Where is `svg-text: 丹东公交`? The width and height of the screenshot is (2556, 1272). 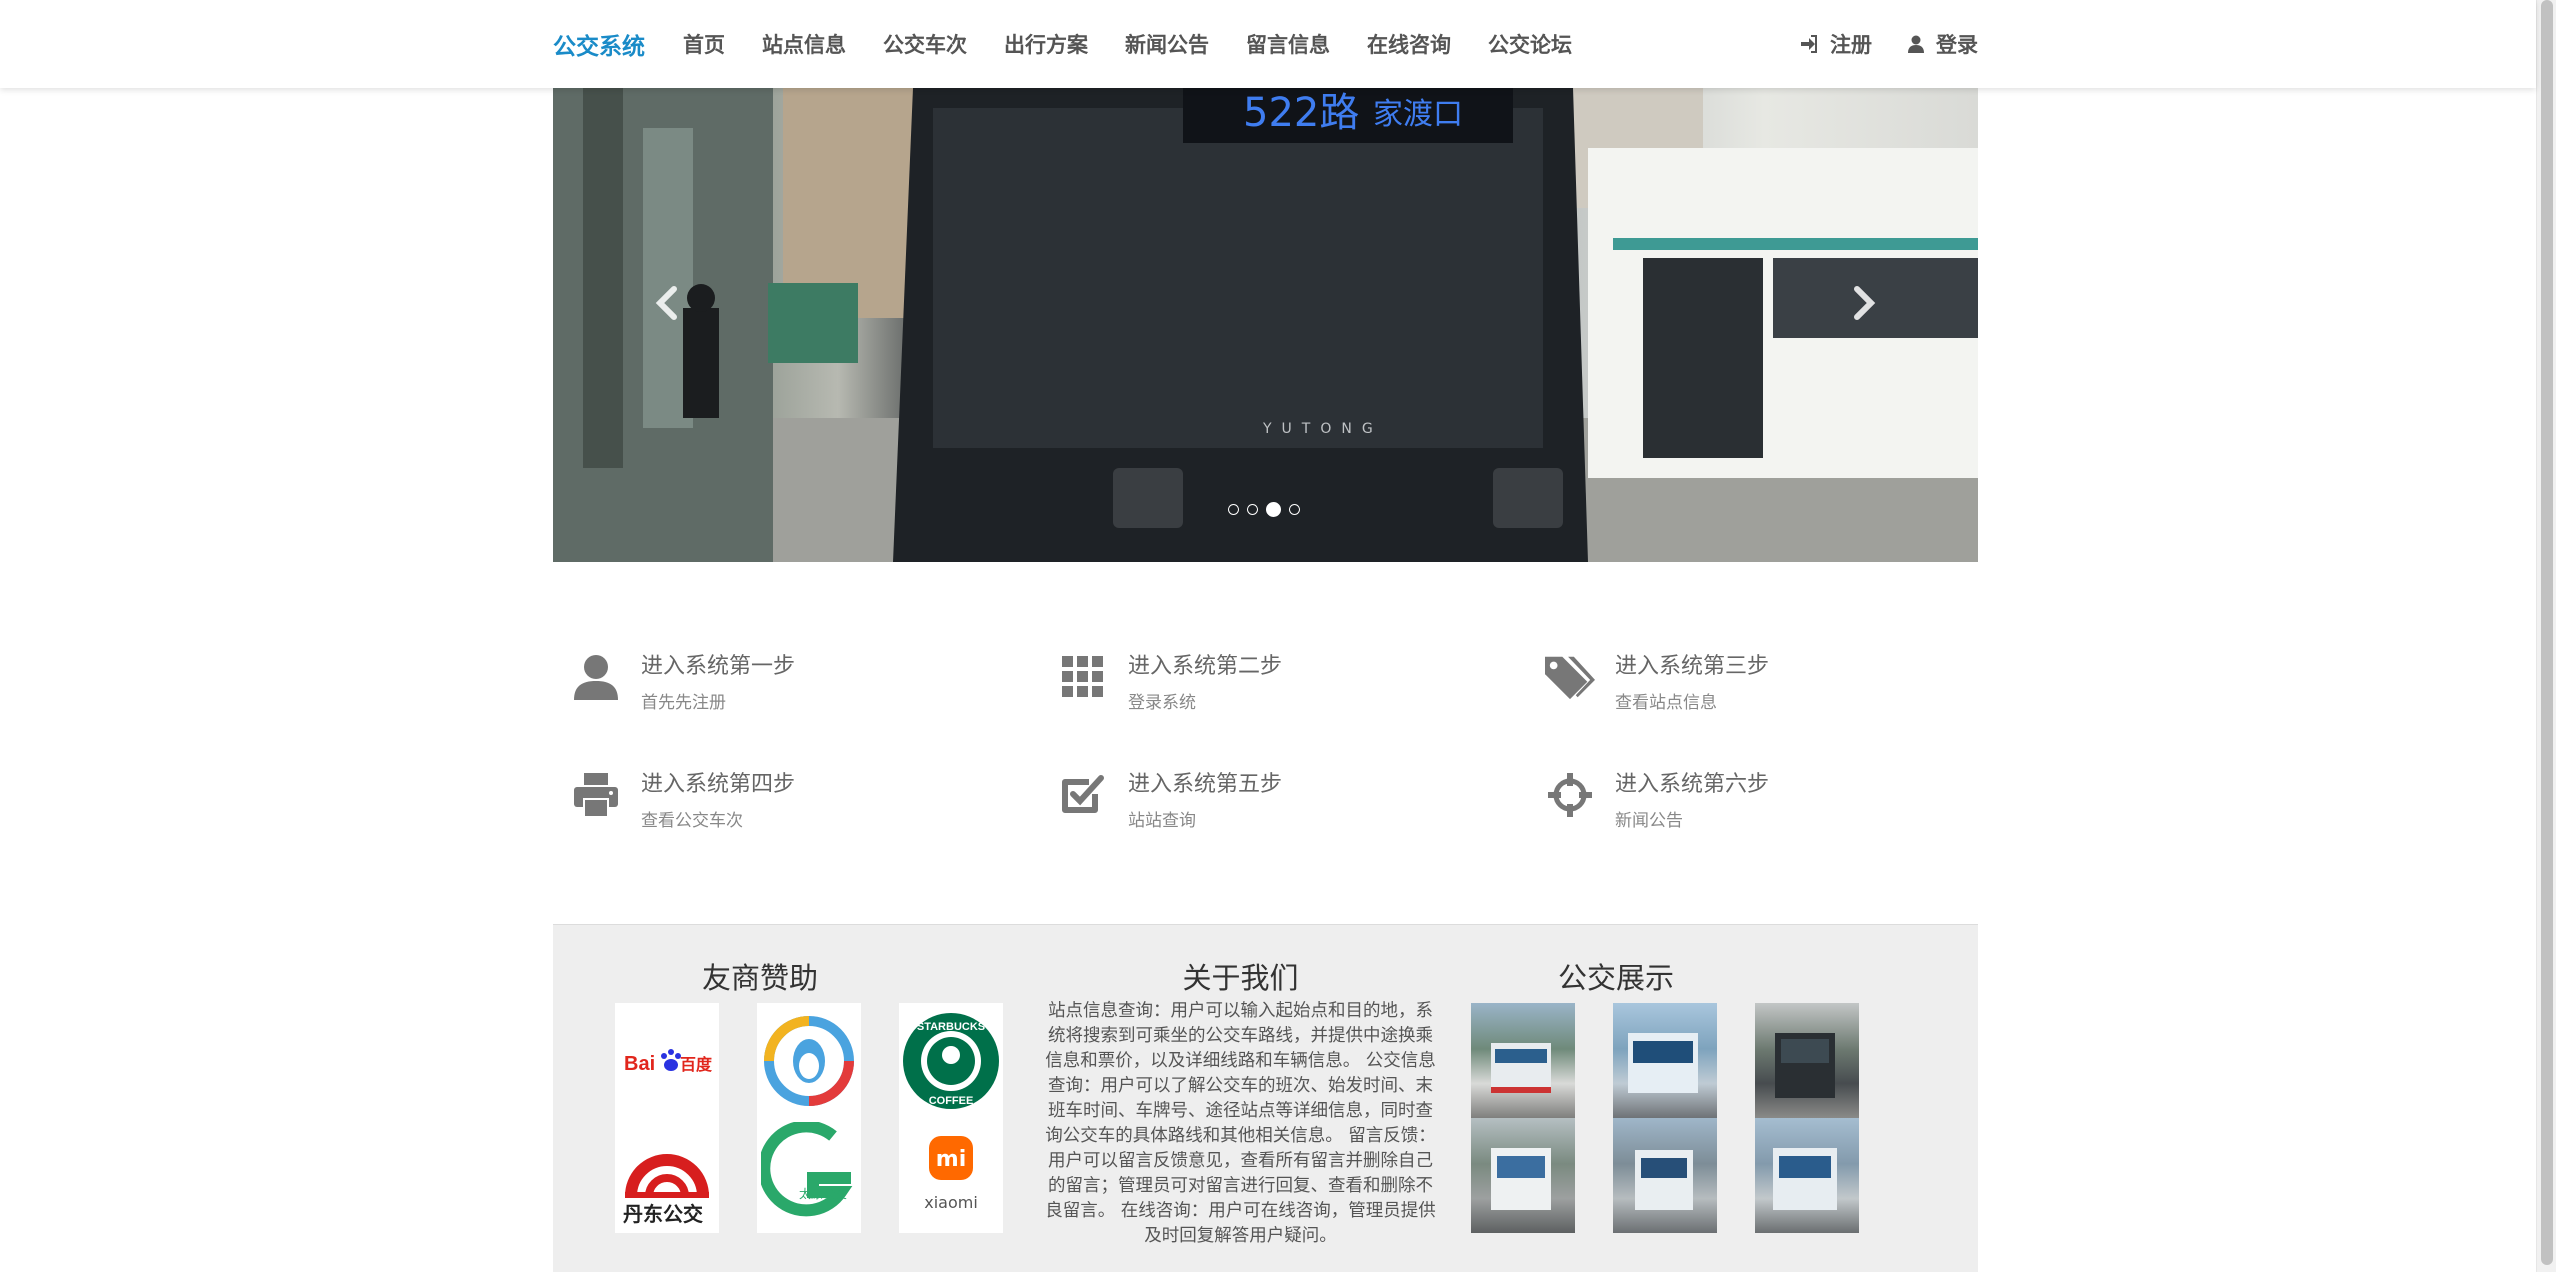
svg-text: 丹东公交 is located at coordinates (663, 1214).